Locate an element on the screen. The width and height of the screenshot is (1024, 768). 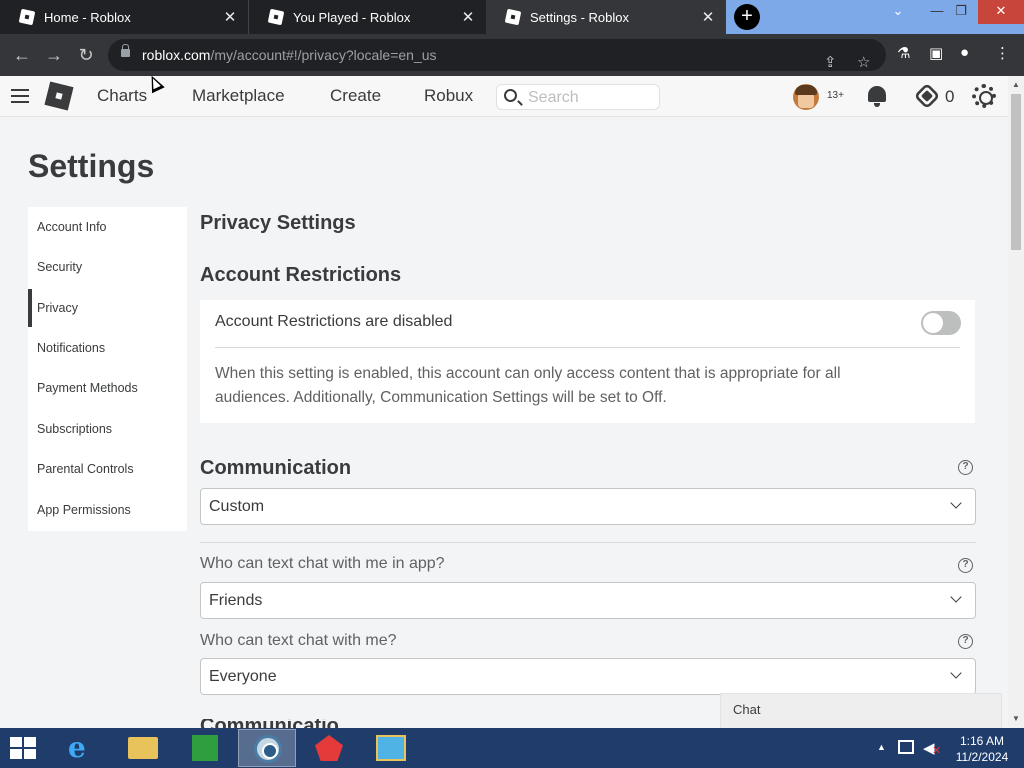
tab-search-chevron-icon: ⌄ is located at coordinates (898, 12).